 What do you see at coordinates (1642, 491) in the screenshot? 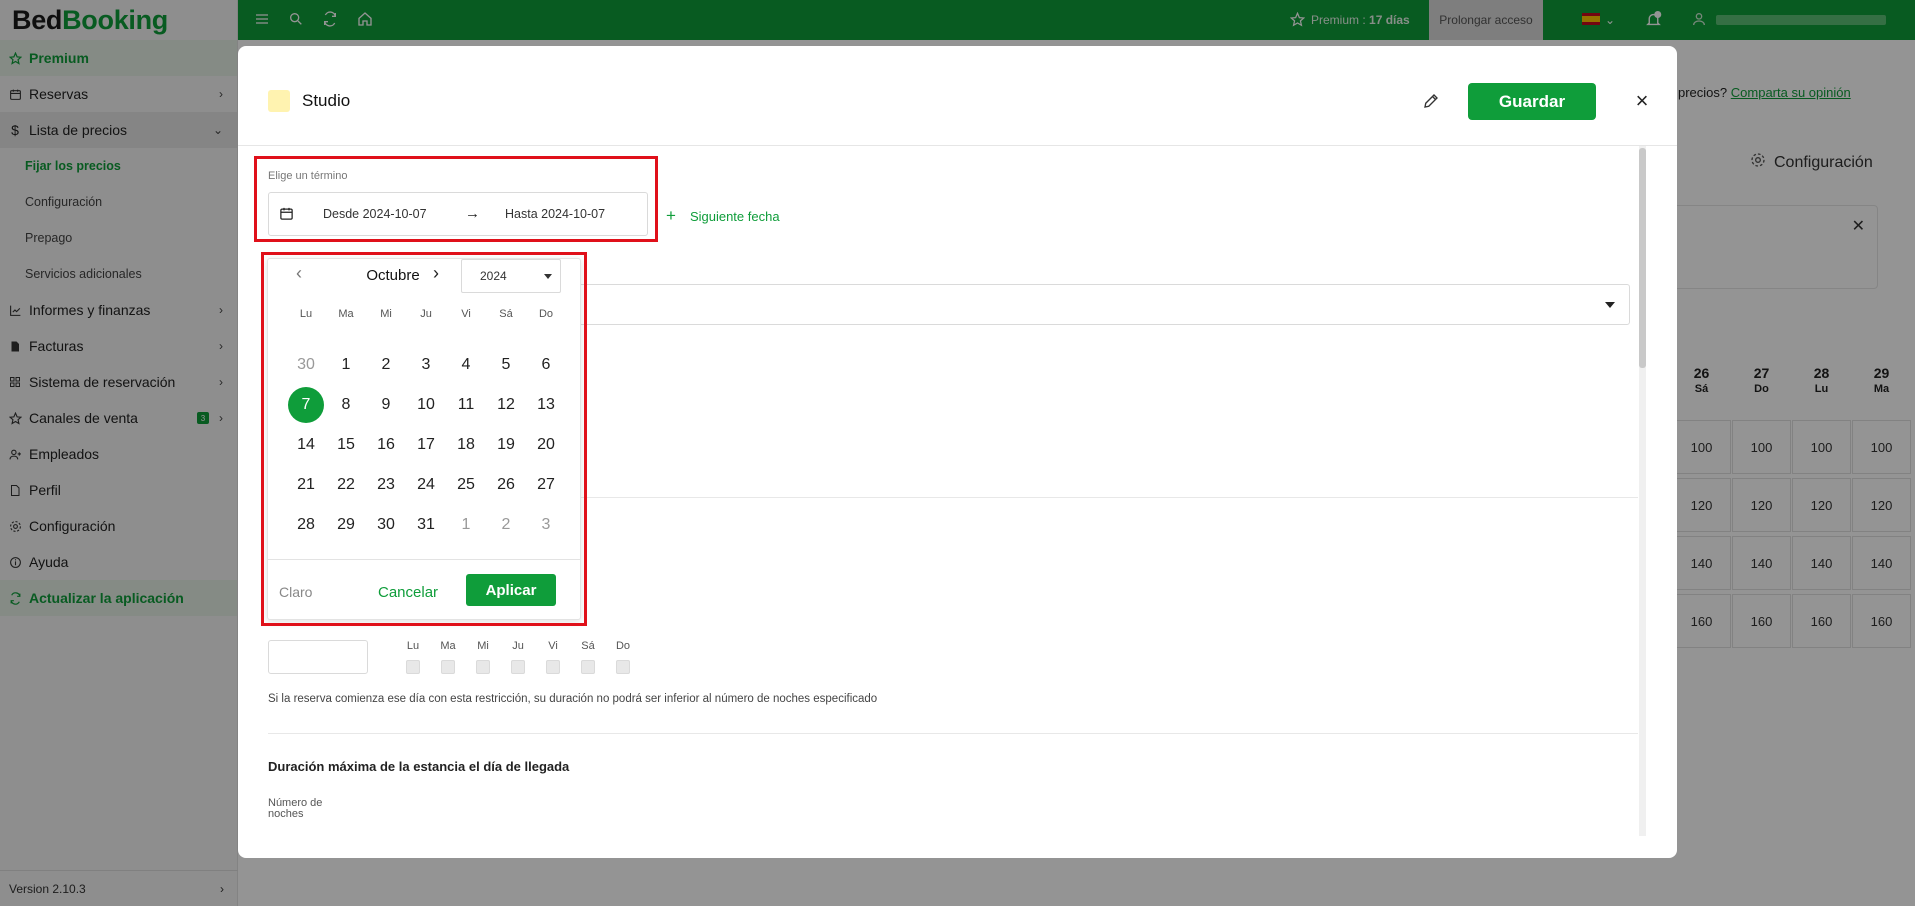
I see `modal-scrollbar` at bounding box center [1642, 491].